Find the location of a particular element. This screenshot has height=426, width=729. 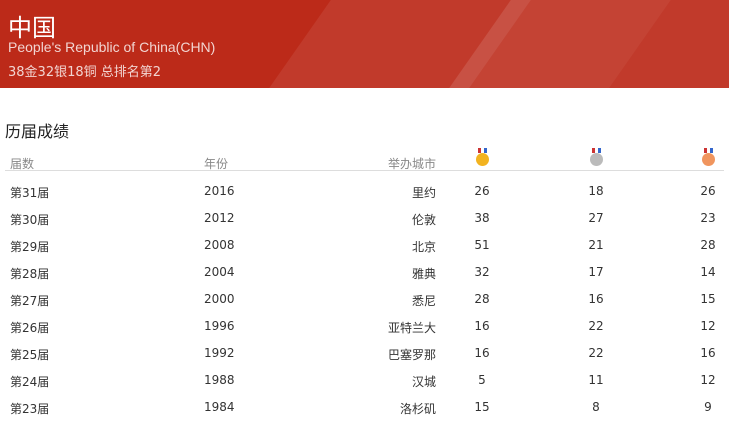

table-row: 第26届 1996 亚特兰大 16 22 12 is located at coordinates (364, 325).